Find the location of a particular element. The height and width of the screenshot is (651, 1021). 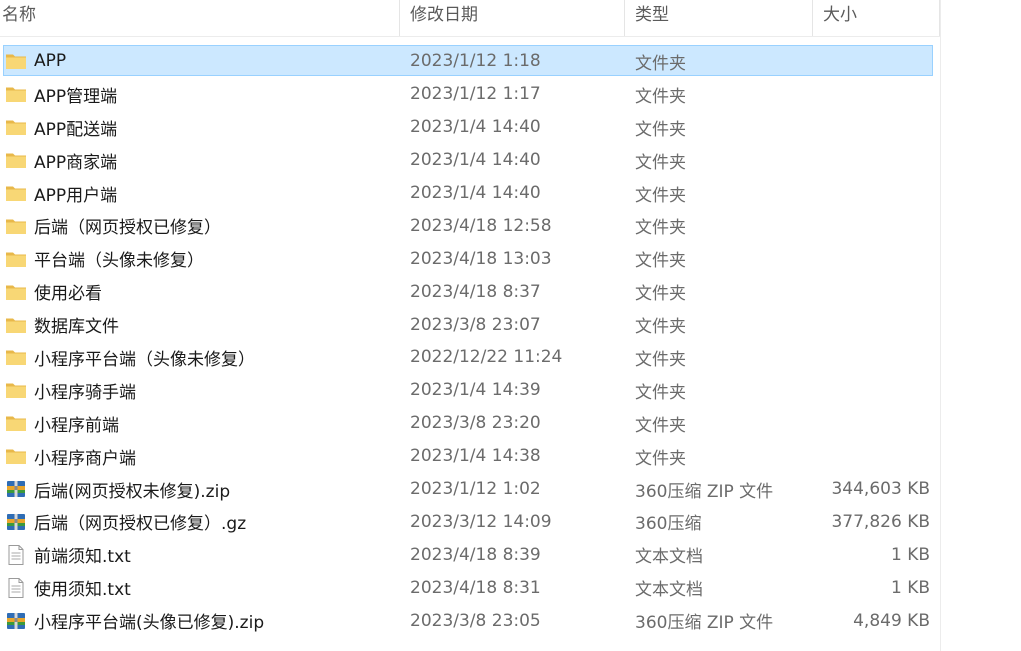

file-row: 使用必看 2023/4/18 8:37 文件夹 is located at coordinates (470, 291).